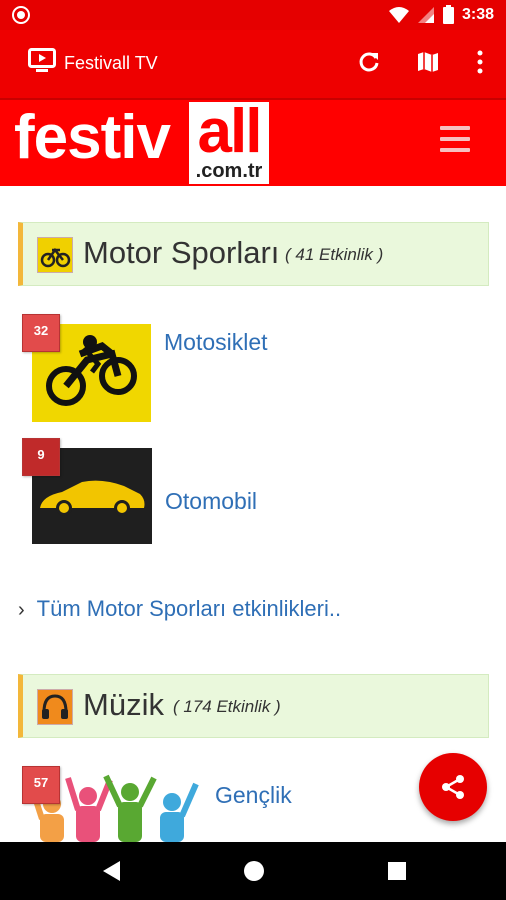  I want to click on home-icon, so click(254, 871).